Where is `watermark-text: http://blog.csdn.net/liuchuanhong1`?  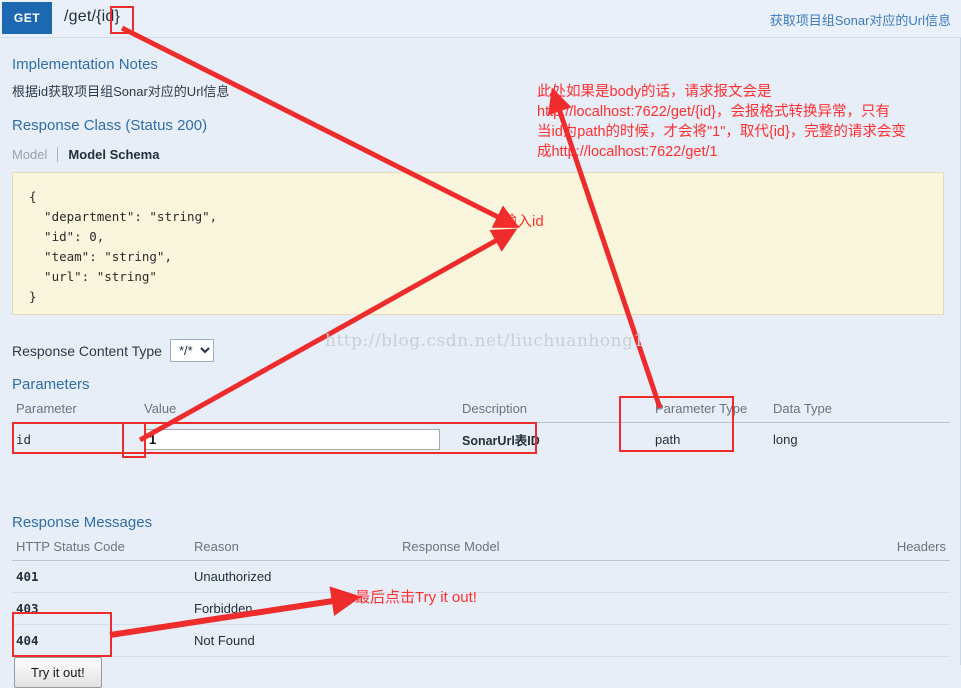
watermark-text: http://blog.csdn.net/liuchuanhong1 is located at coordinates (485, 341).